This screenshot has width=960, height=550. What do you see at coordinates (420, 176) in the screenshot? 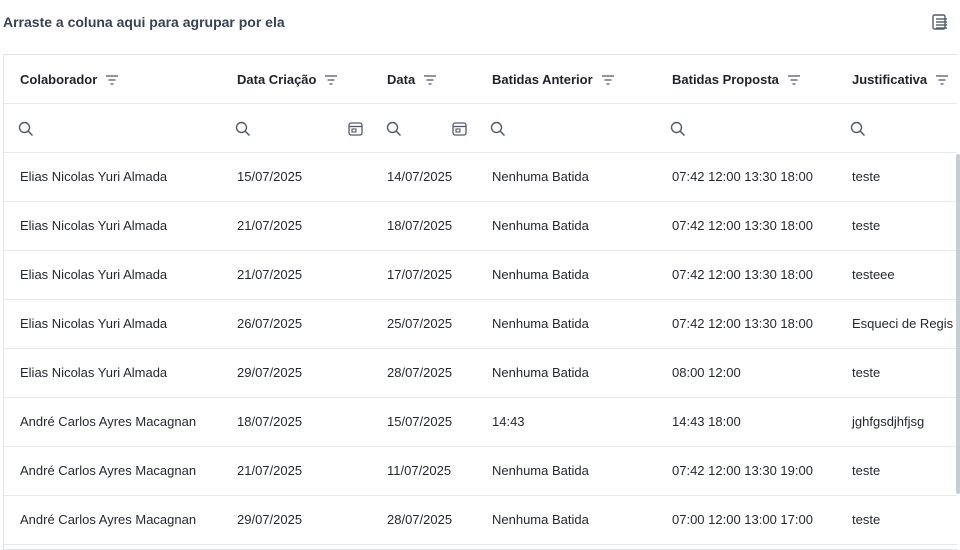
I see `cell-data: 14/07/2025` at bounding box center [420, 176].